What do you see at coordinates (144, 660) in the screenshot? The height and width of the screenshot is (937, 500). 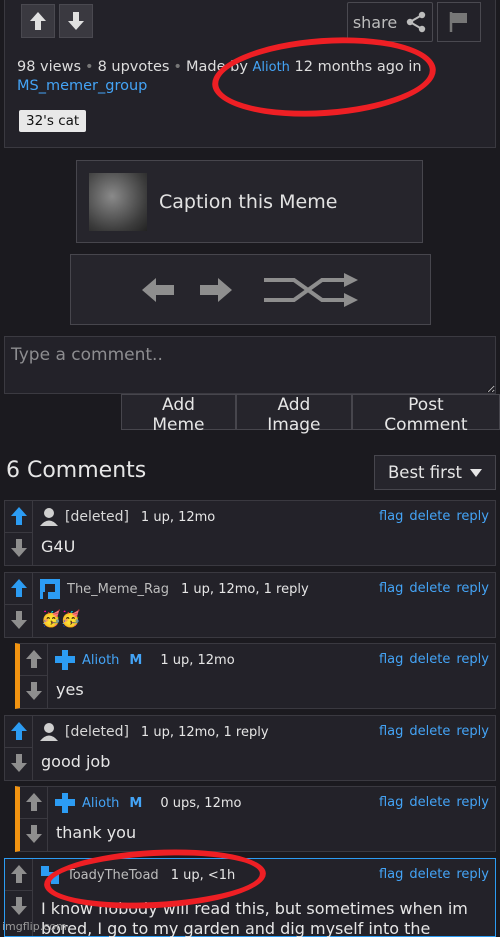 I see `comment-header: Alioth M 1 up, 12mo` at bounding box center [144, 660].